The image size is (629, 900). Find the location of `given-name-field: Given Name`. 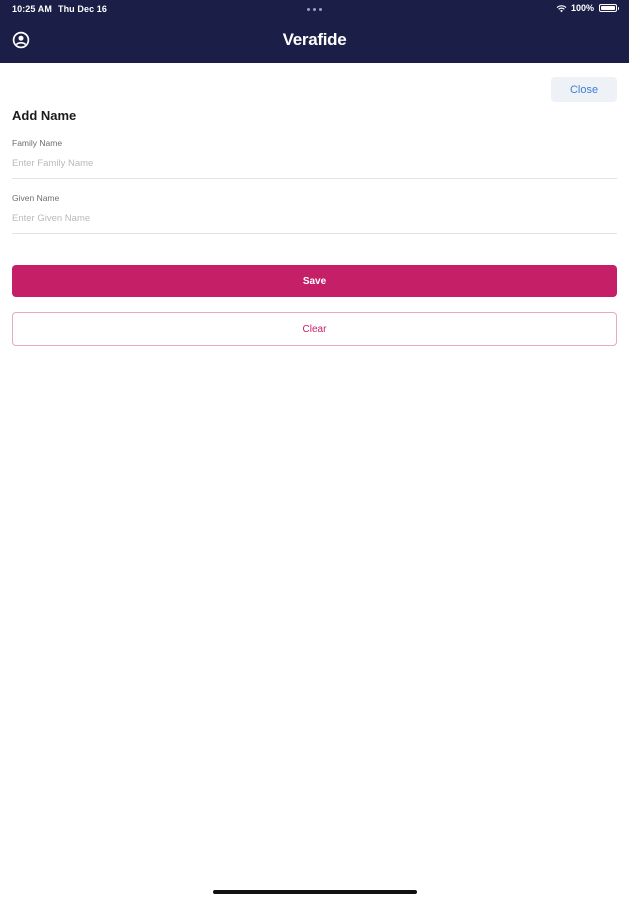

given-name-field: Given Name is located at coordinates (314, 213).